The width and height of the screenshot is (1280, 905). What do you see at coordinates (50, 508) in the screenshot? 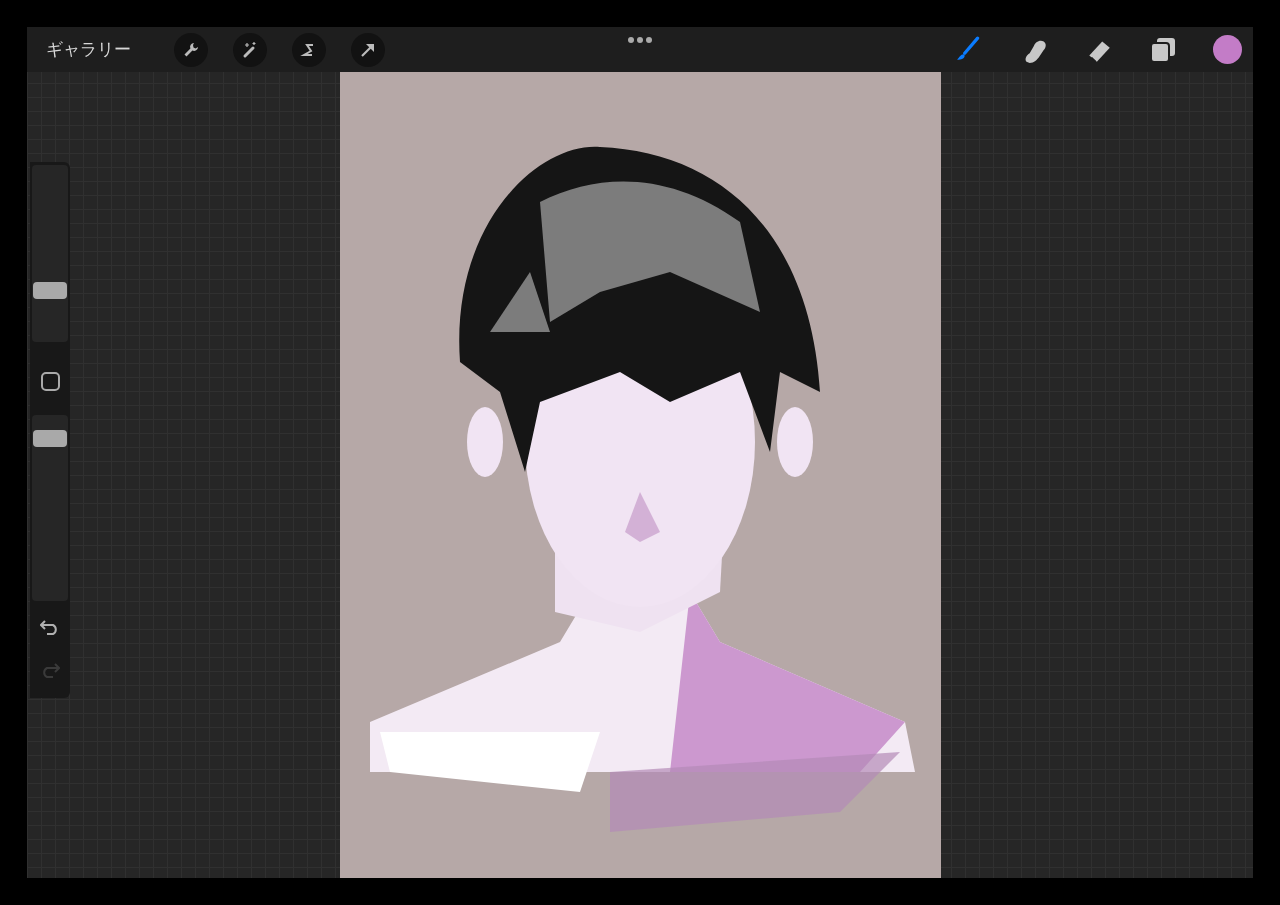
I see `opacity-slider` at bounding box center [50, 508].